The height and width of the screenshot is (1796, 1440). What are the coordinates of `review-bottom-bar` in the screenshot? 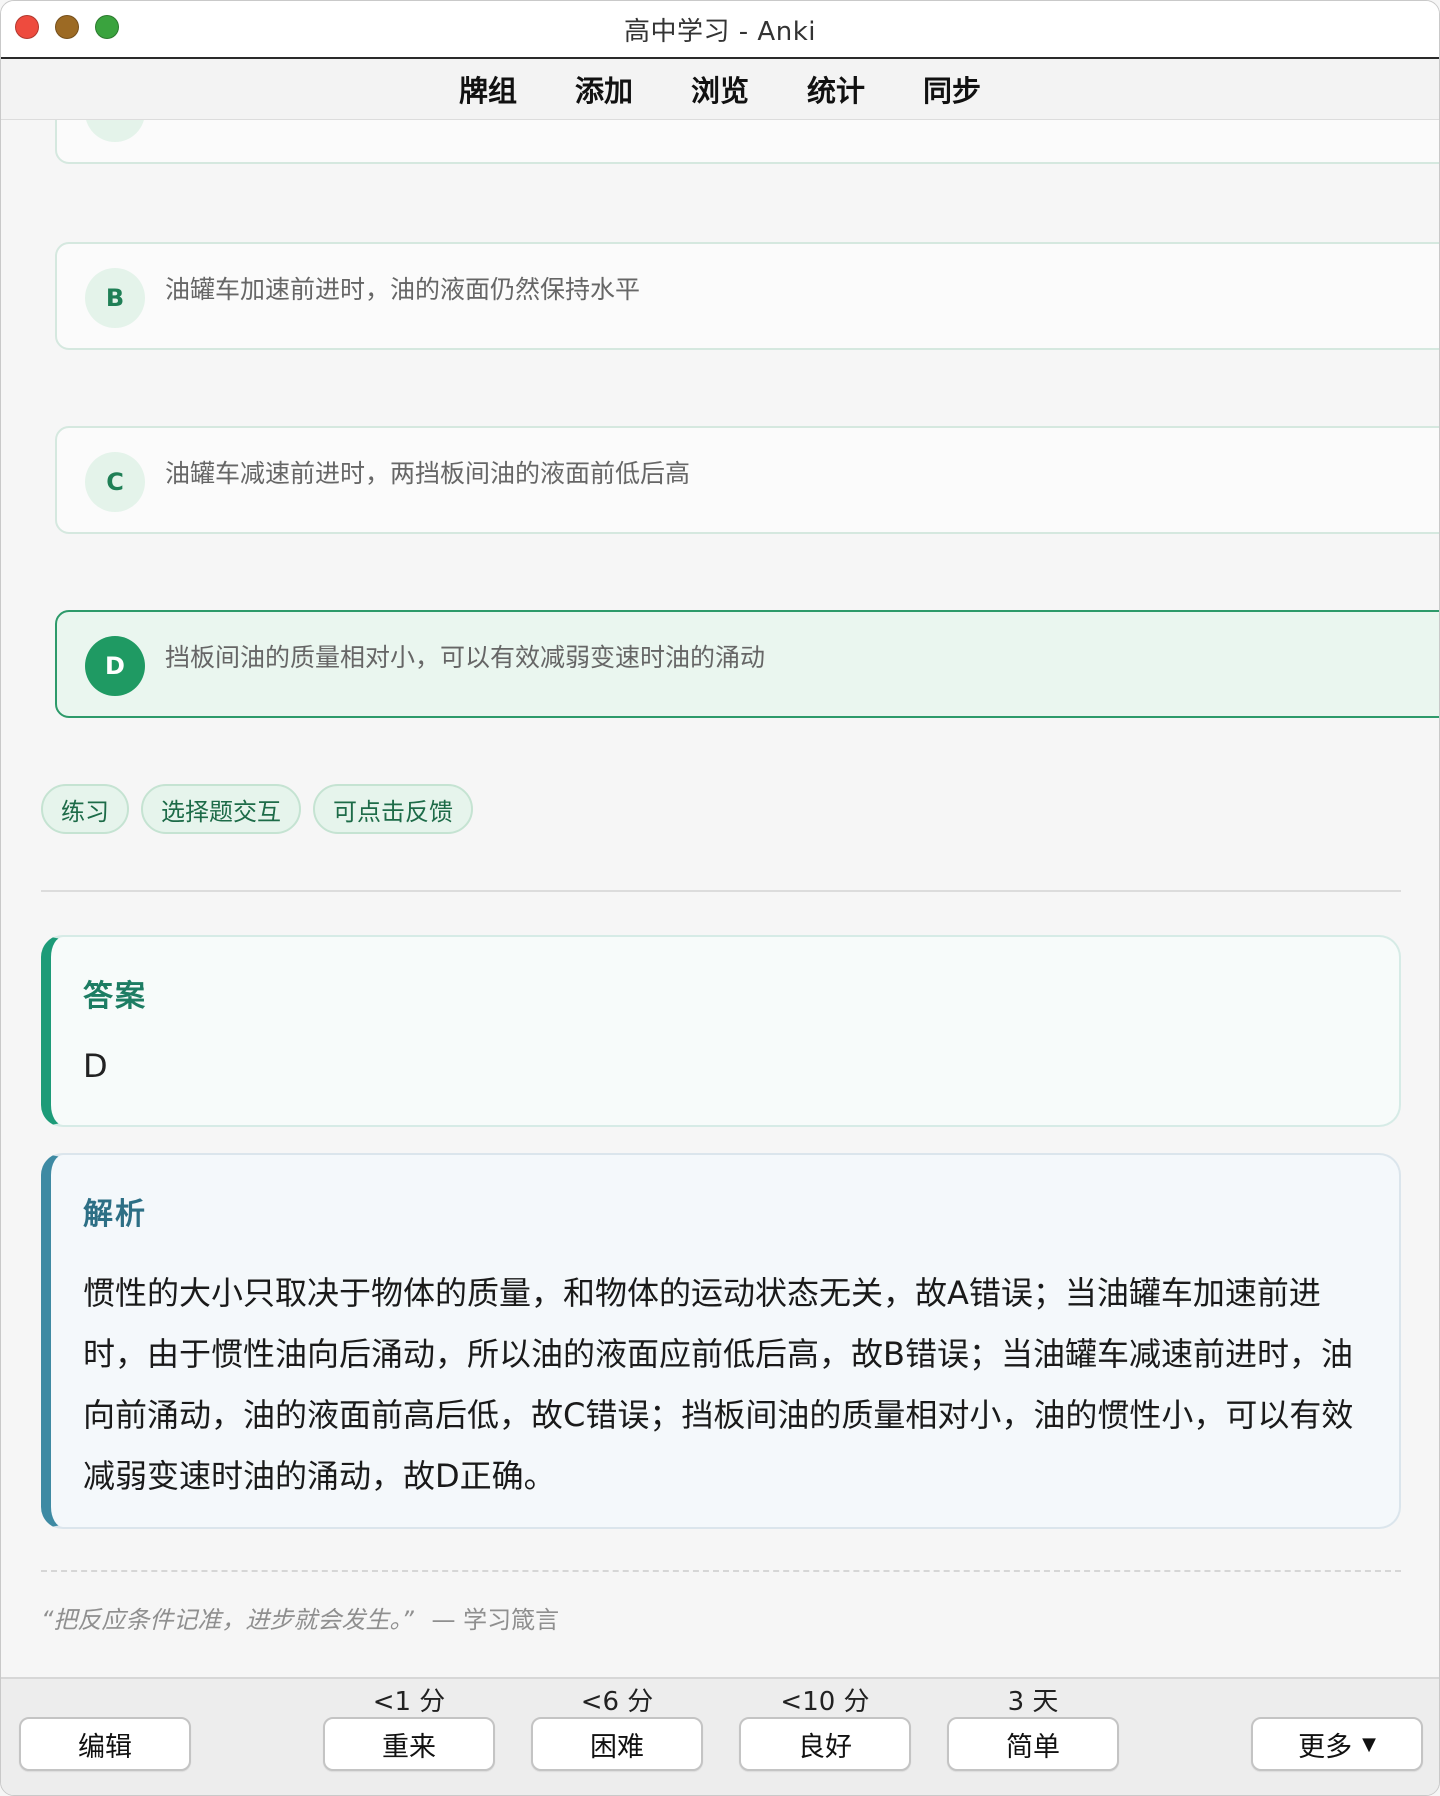 It's located at (720, 1736).